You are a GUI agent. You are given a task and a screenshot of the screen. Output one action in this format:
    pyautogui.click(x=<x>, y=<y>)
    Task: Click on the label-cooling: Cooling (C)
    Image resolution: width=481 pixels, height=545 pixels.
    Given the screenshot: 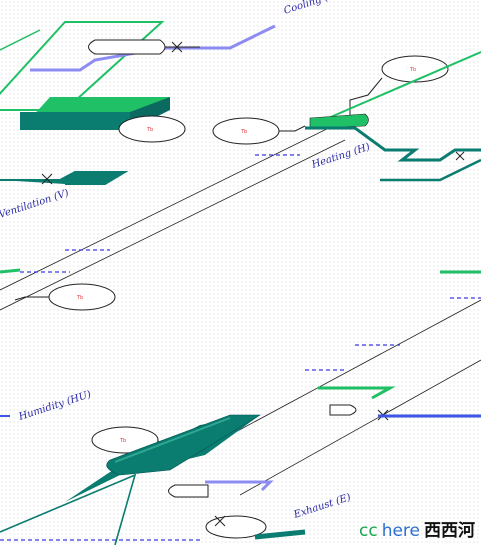 What is the action you would take?
    pyautogui.click(x=312, y=8)
    